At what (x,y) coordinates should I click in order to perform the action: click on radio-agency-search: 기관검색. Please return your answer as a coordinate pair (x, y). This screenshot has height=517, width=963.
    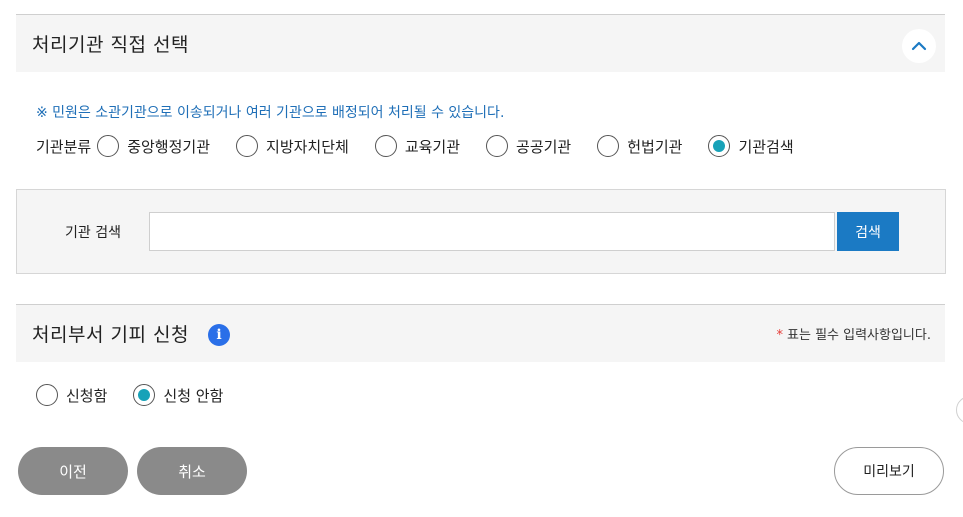
    Looking at the image, I should click on (751, 146).